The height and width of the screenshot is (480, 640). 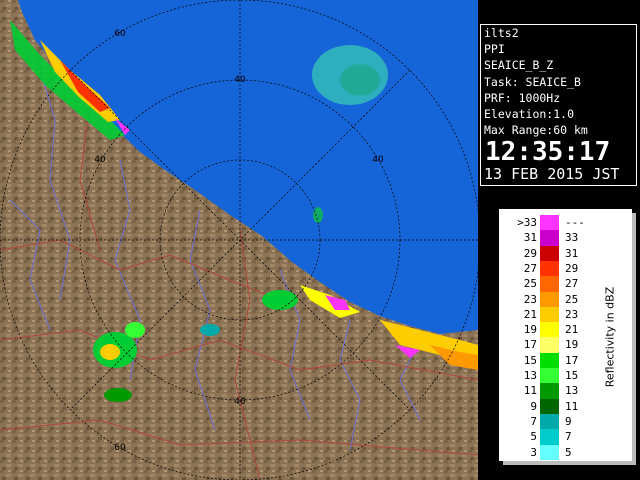 I want to click on legend-row: 35, so click(x=565, y=452).